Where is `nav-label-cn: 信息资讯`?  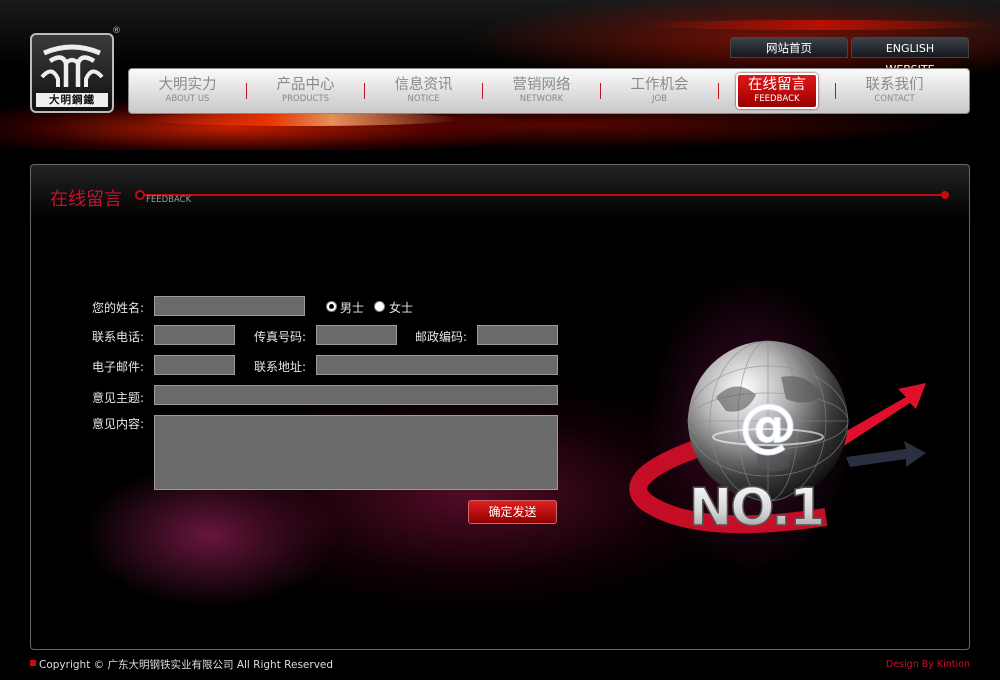
nav-label-cn: 信息资讯 is located at coordinates (423, 85).